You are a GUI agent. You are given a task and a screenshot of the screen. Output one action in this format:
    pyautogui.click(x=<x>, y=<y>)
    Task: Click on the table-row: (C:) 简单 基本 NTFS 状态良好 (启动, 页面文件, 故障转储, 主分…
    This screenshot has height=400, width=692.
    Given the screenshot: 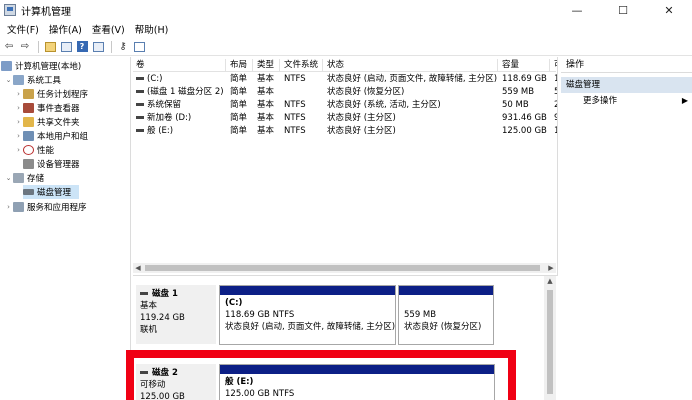 What is the action you would take?
    pyautogui.click(x=345, y=79)
    